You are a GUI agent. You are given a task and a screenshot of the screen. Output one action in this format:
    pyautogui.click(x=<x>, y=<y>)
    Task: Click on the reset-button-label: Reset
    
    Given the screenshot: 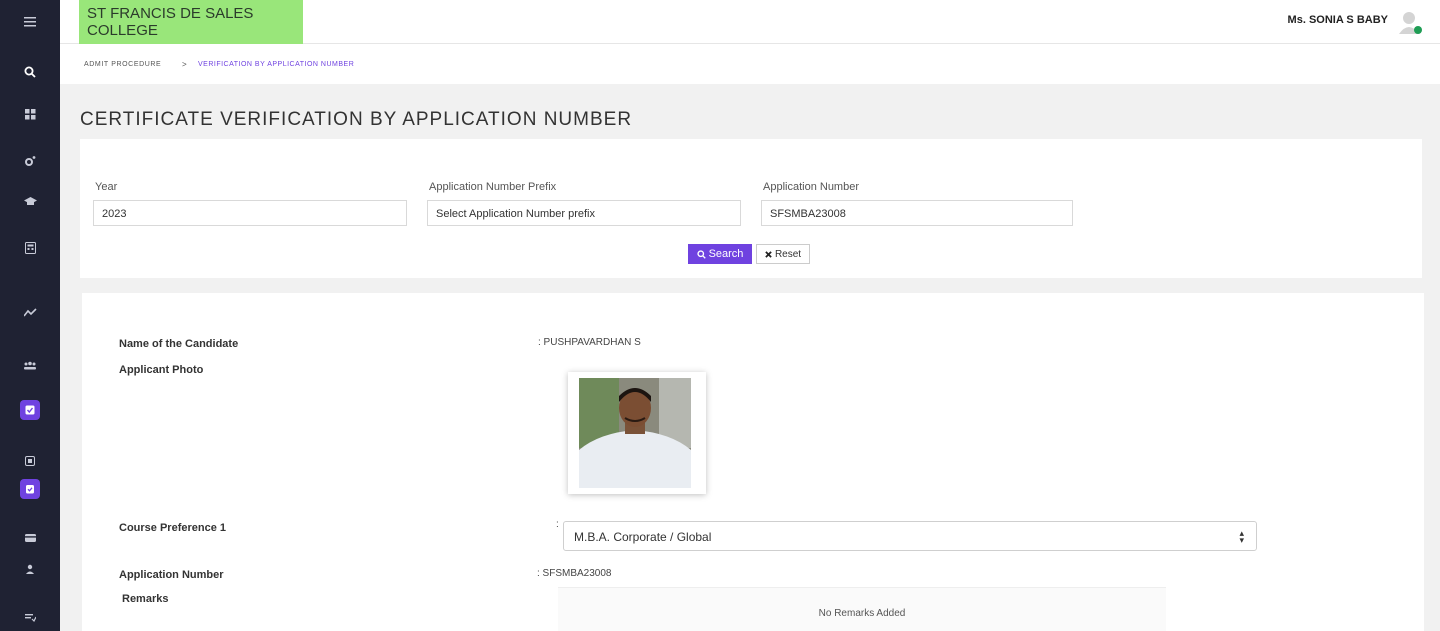 What is the action you would take?
    pyautogui.click(x=788, y=254)
    